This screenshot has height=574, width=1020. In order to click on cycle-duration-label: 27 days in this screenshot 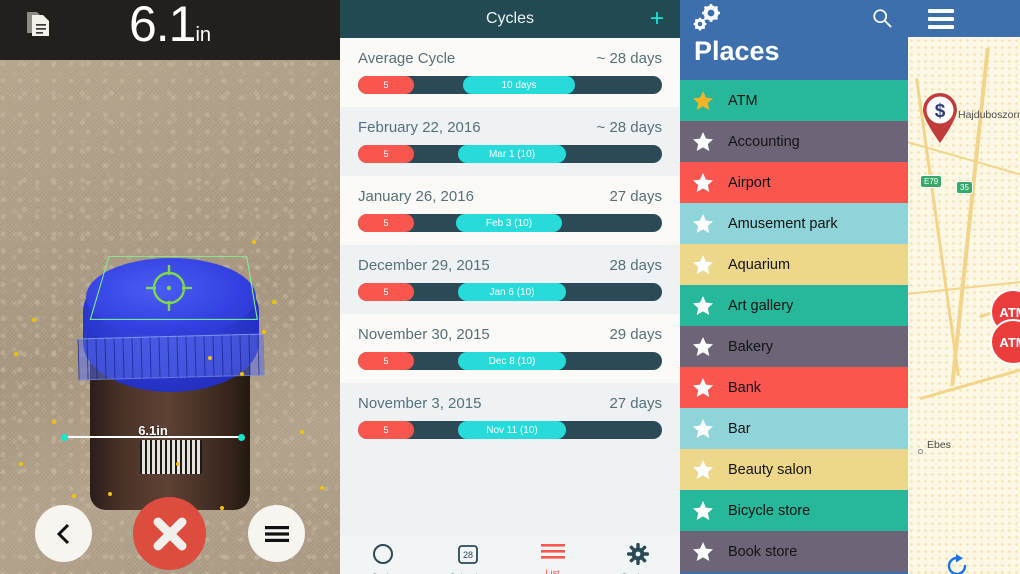, I will do `click(635, 196)`.